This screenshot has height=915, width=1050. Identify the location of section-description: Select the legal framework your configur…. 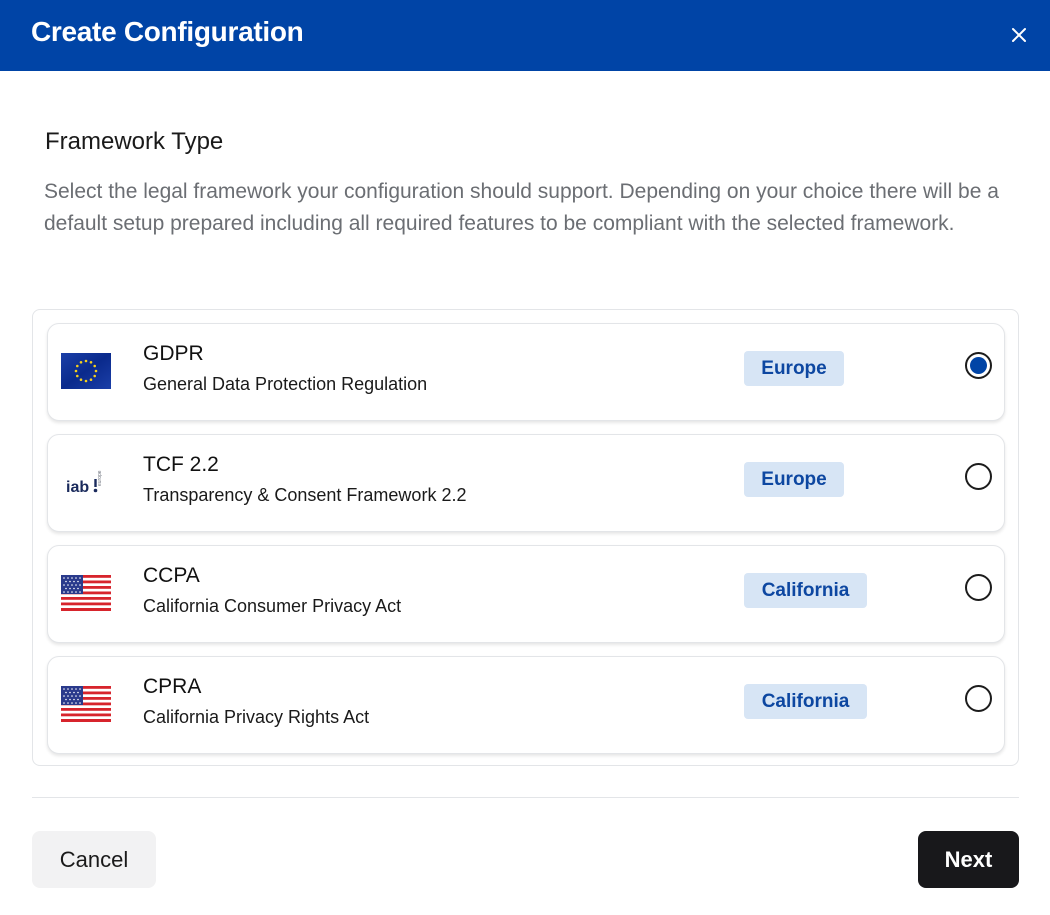
(521, 207).